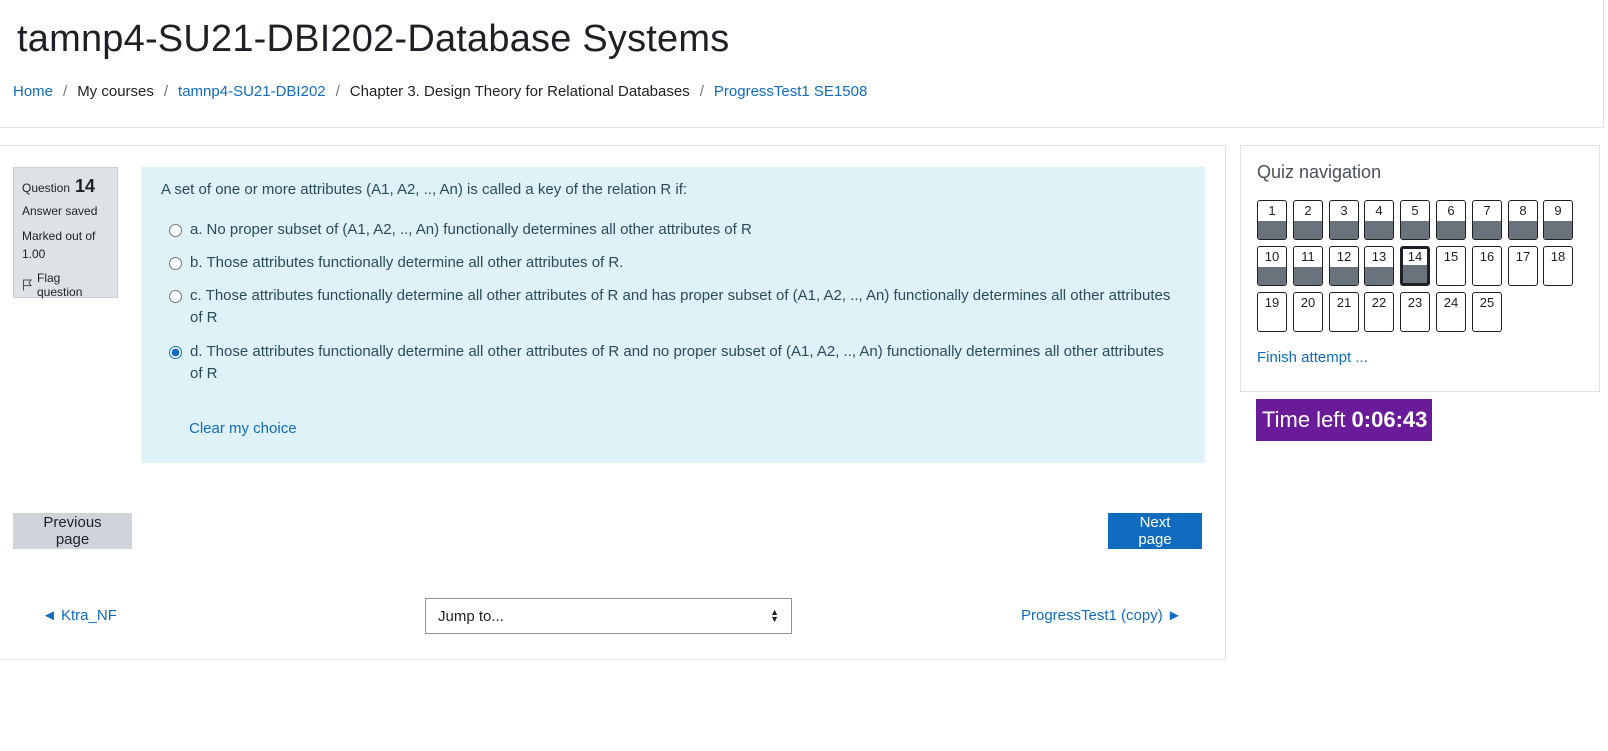 Image resolution: width=1608 pixels, height=751 pixels. I want to click on time-left-label: Time left, so click(1304, 419).